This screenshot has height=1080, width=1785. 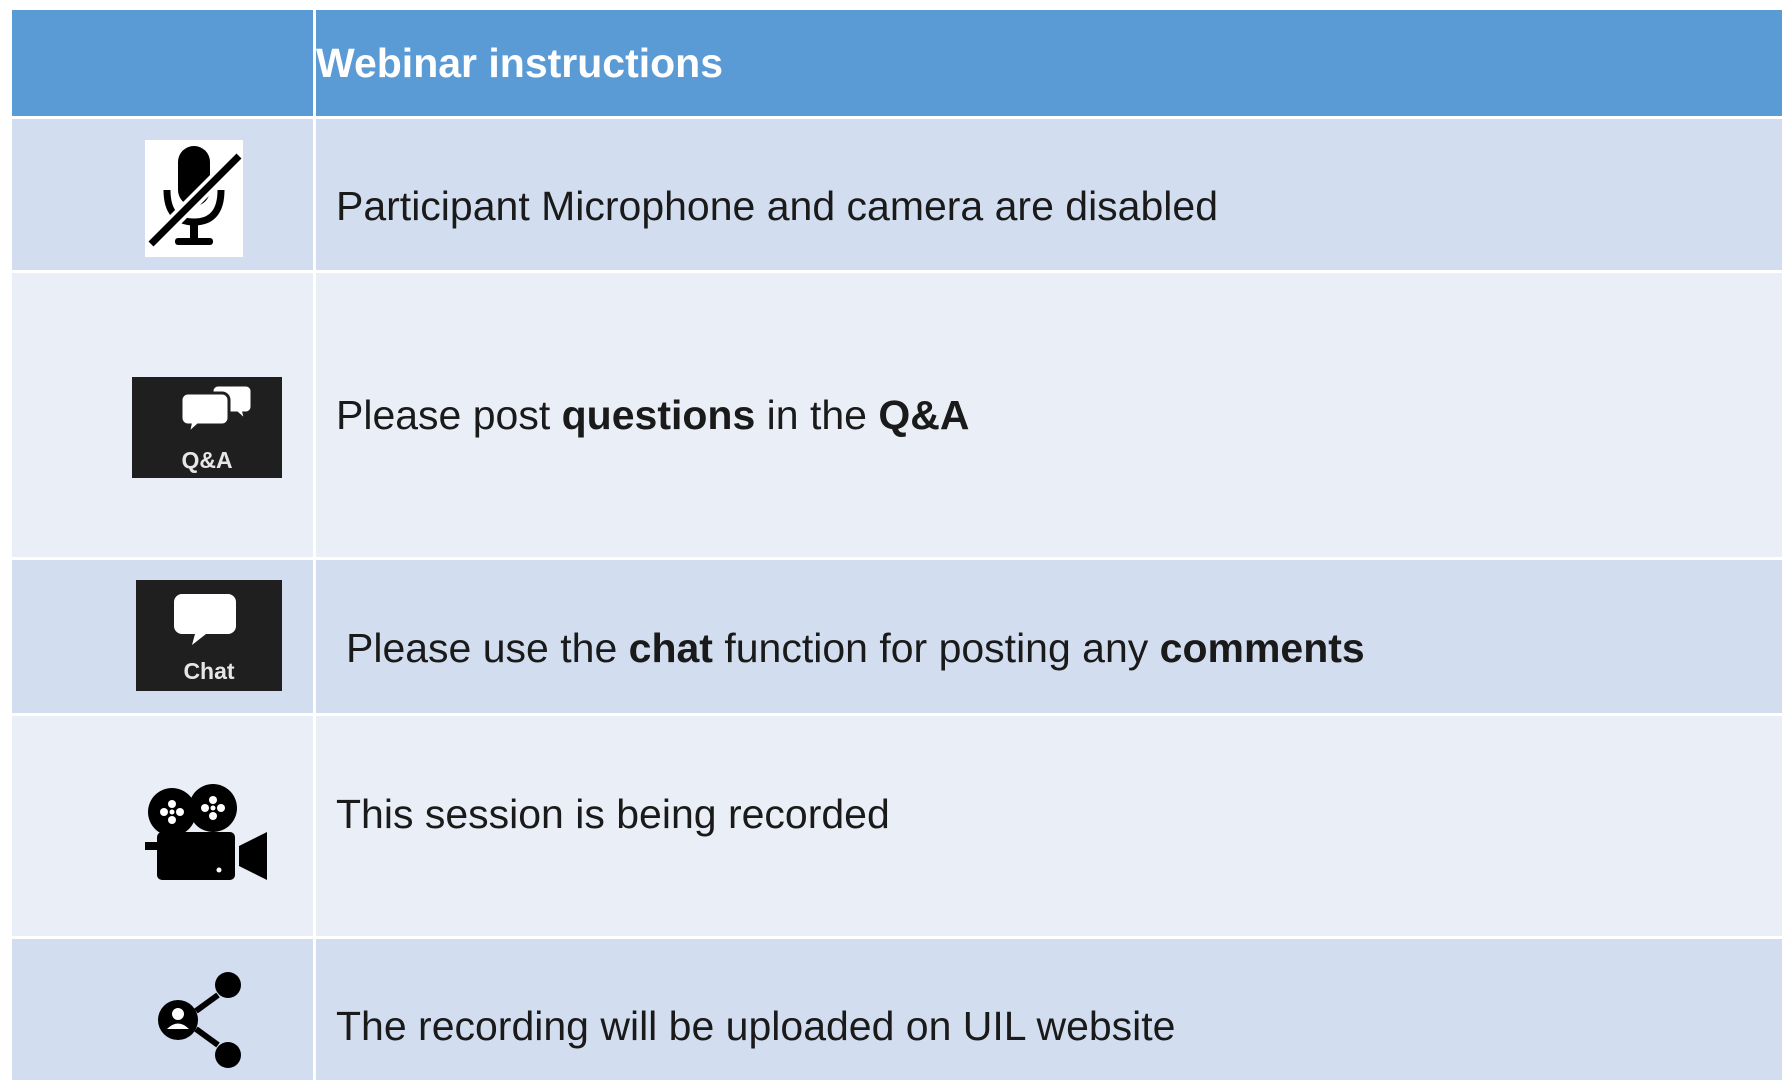 I want to click on row-text-bold: chat, so click(x=670, y=648).